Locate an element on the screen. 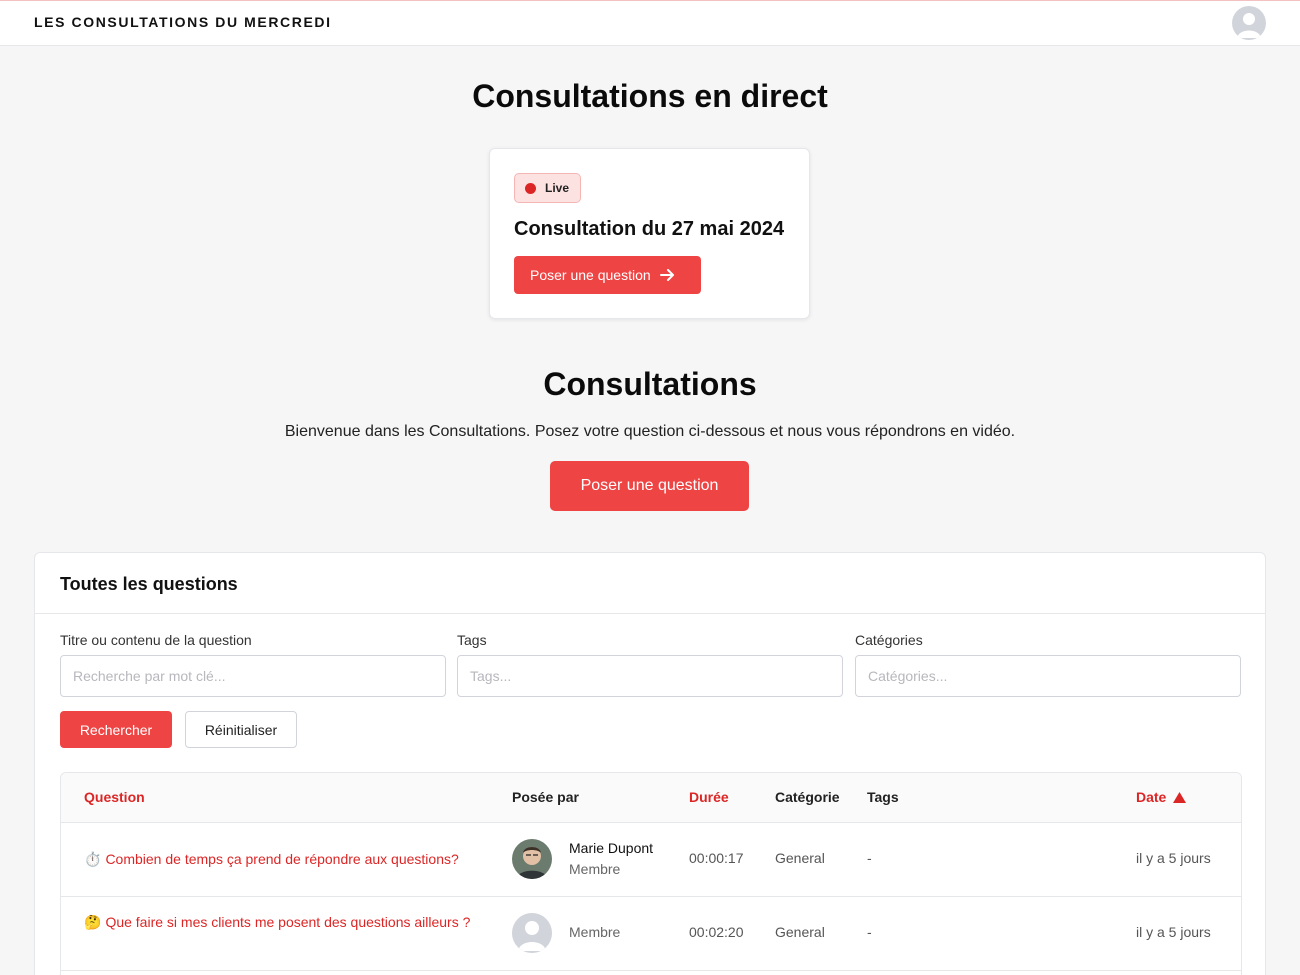 The height and width of the screenshot is (975, 1300). column-duration: Durée is located at coordinates (709, 797).